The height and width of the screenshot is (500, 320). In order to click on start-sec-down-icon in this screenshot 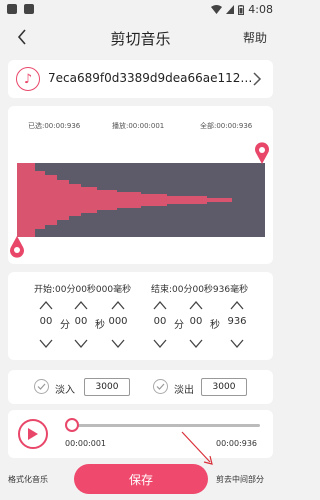, I will do `click(81, 343)`.